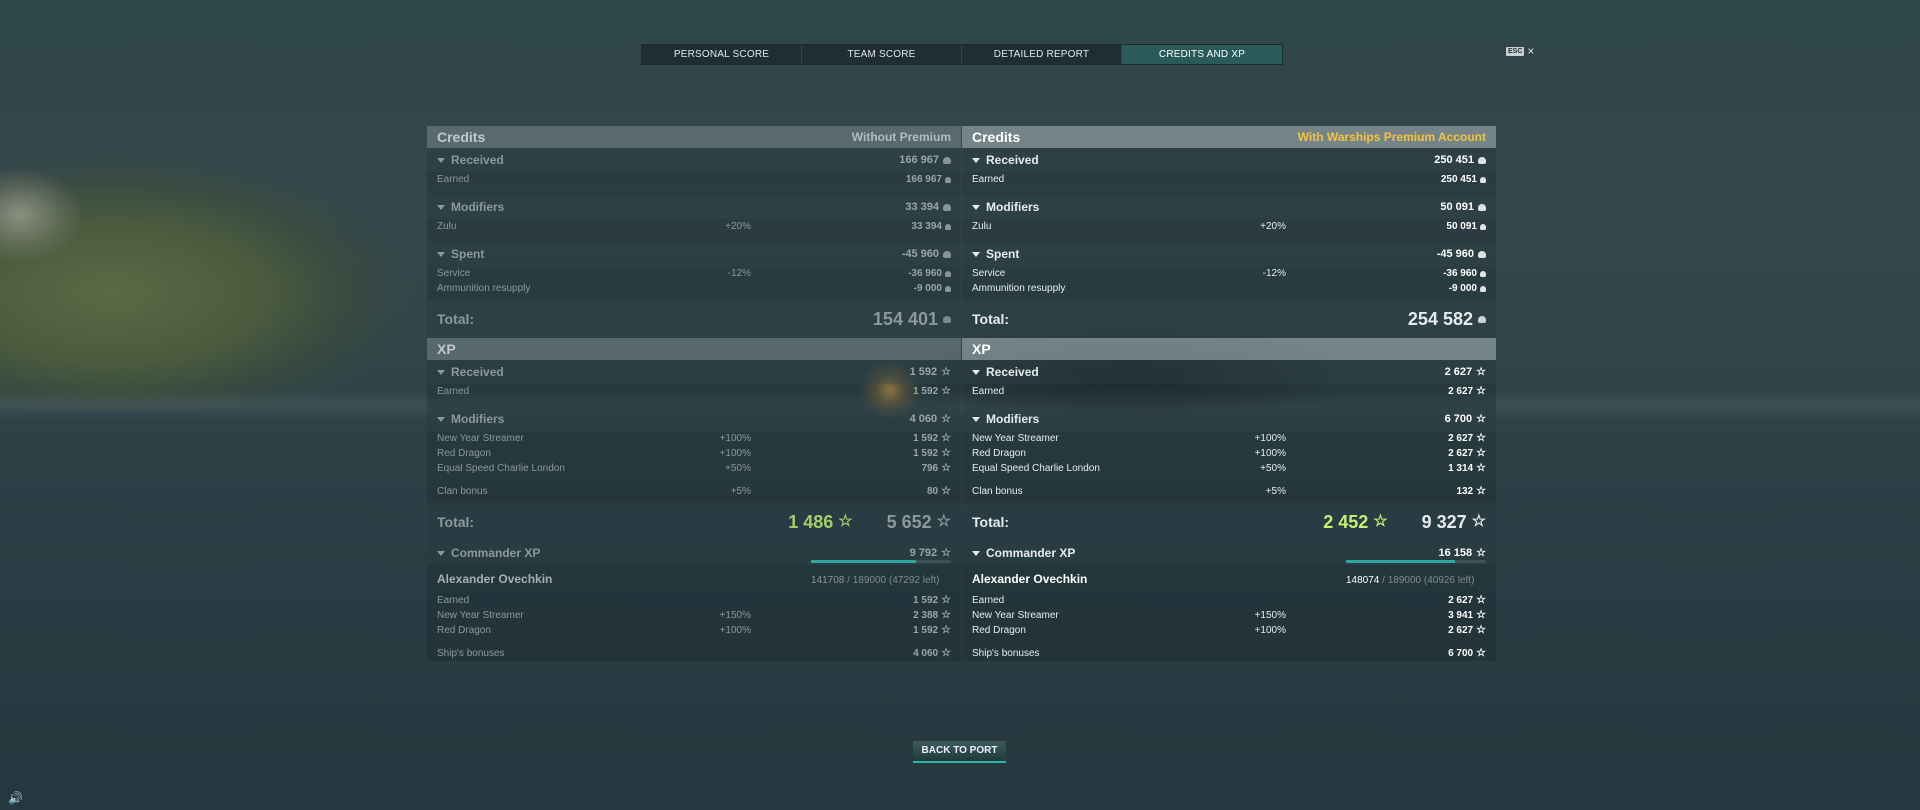  Describe the element at coordinates (926, 653) in the screenshot. I see `ship-bonus-amount: 4 060` at that location.